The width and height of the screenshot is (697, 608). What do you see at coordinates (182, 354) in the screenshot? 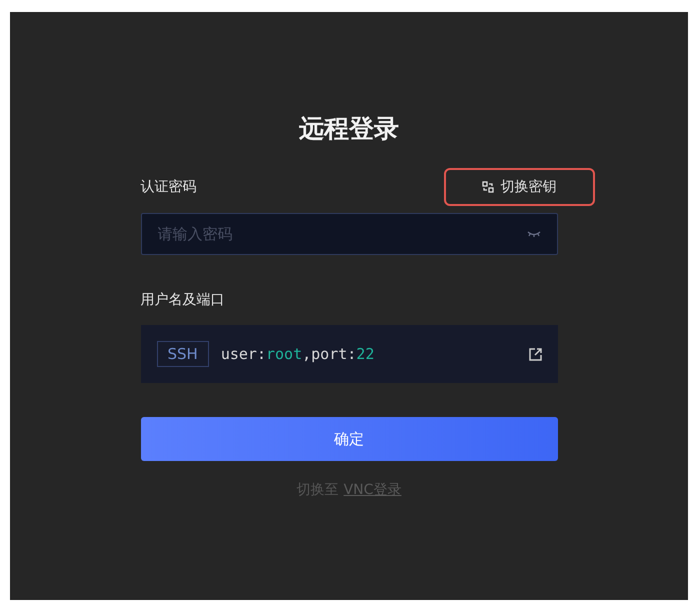
I see `protocol-tag: SSH` at bounding box center [182, 354].